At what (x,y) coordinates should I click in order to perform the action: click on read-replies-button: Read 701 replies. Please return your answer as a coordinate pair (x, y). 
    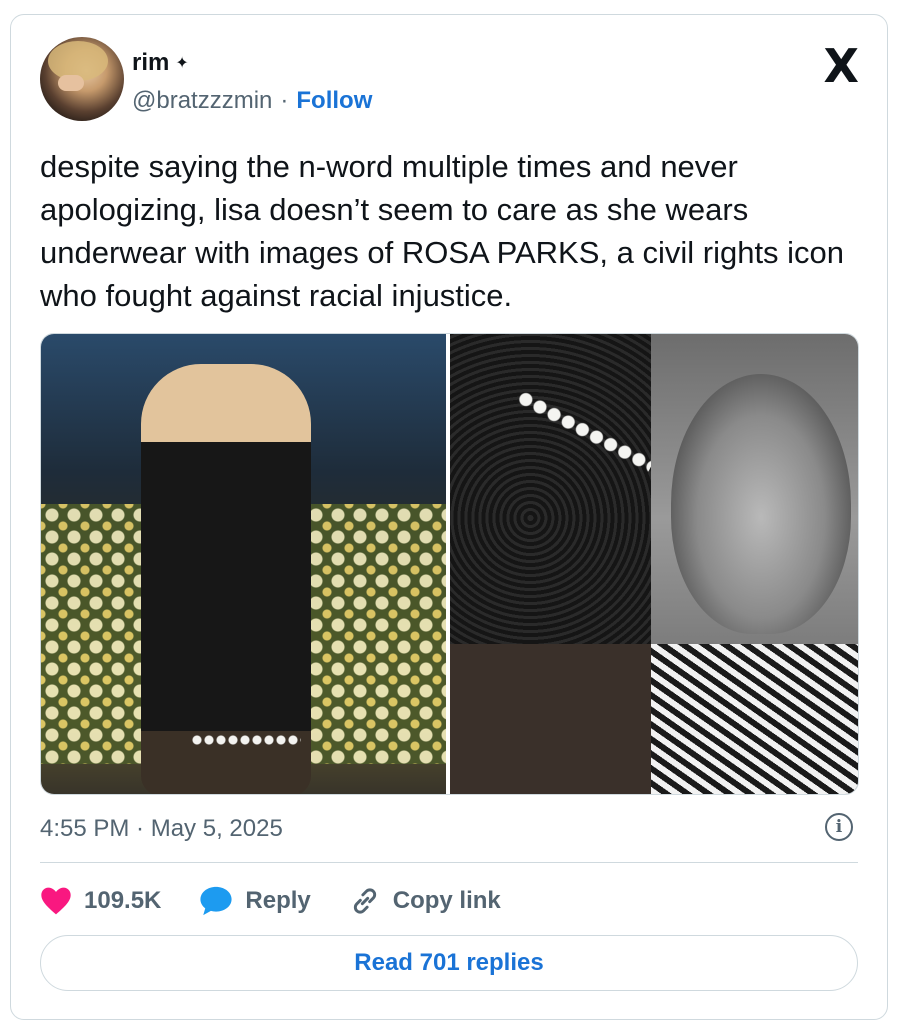
    Looking at the image, I should click on (449, 963).